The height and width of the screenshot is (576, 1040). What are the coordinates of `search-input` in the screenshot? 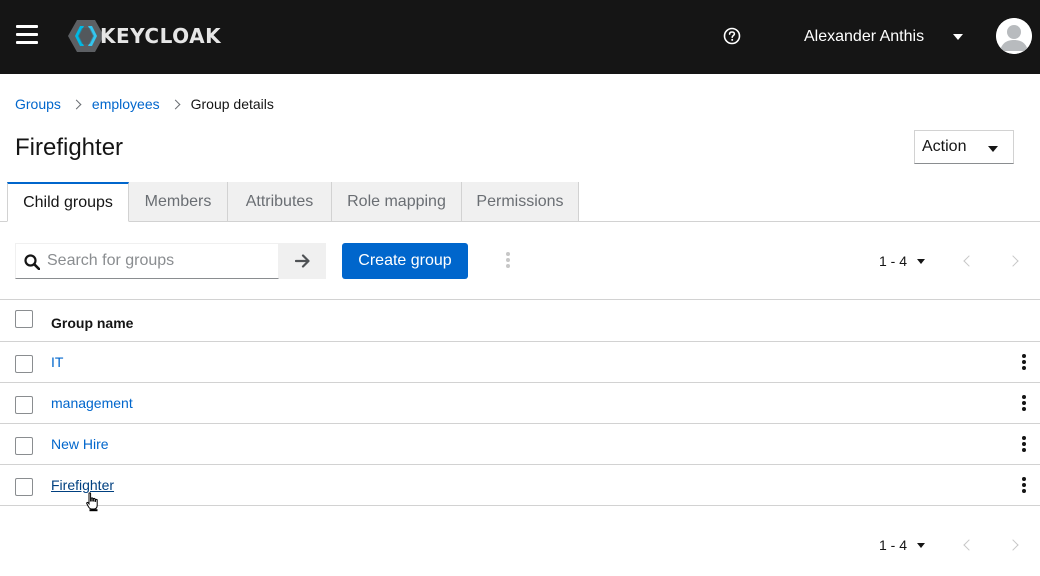 It's located at (159, 261).